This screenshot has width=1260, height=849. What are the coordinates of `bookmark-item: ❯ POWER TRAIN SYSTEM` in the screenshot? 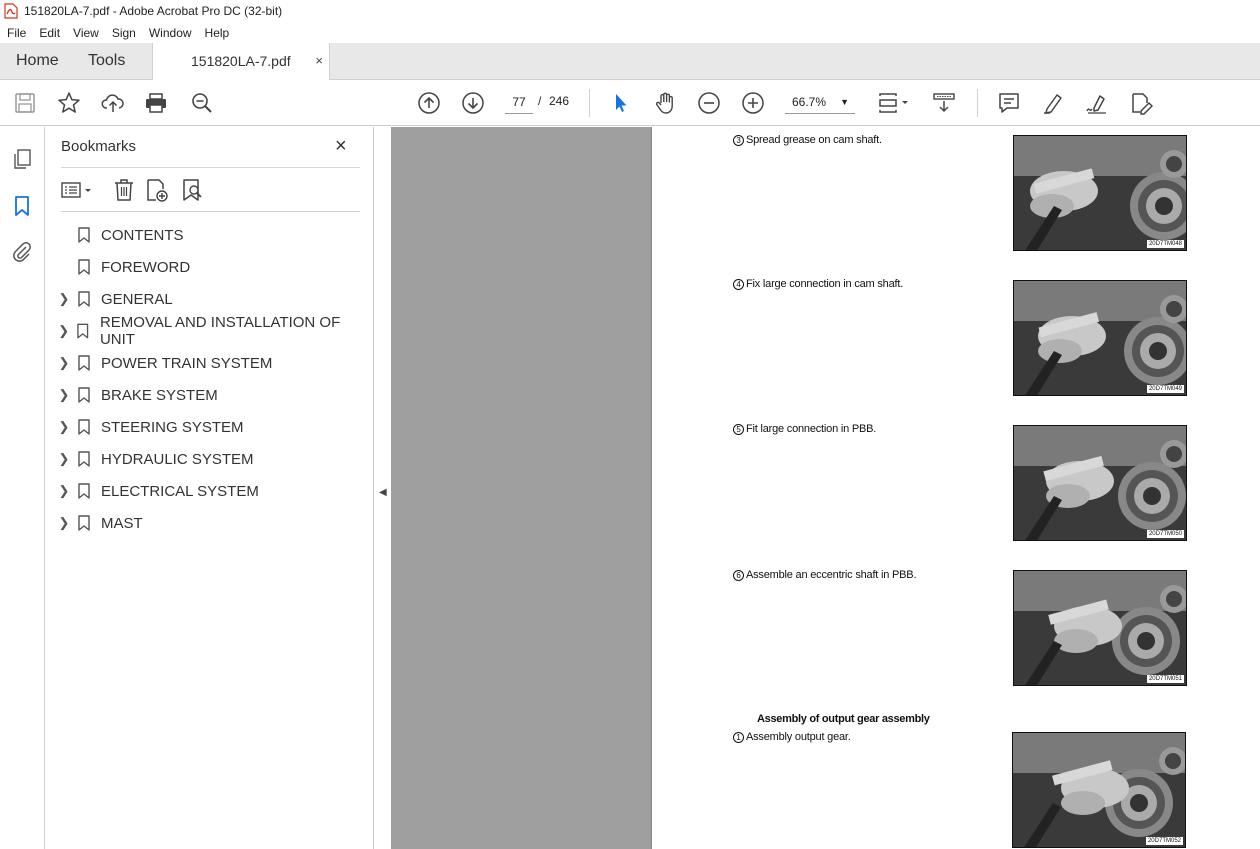 It's located at (213, 363).